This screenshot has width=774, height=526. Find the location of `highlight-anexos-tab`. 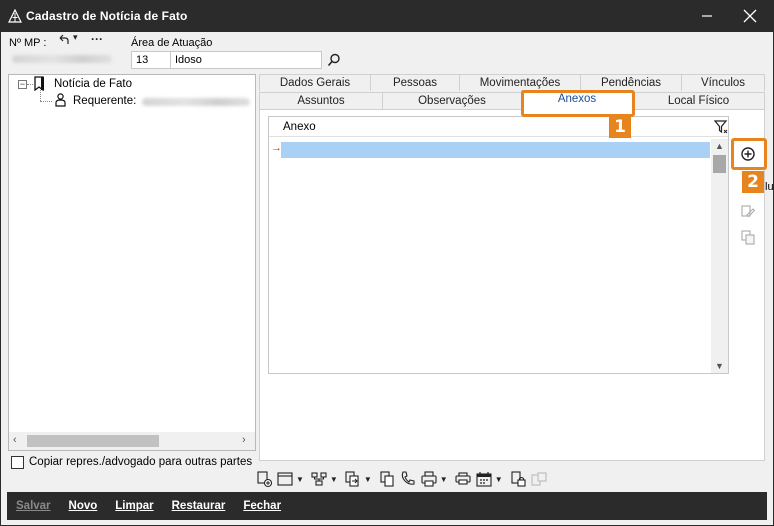

highlight-anexos-tab is located at coordinates (578, 103).